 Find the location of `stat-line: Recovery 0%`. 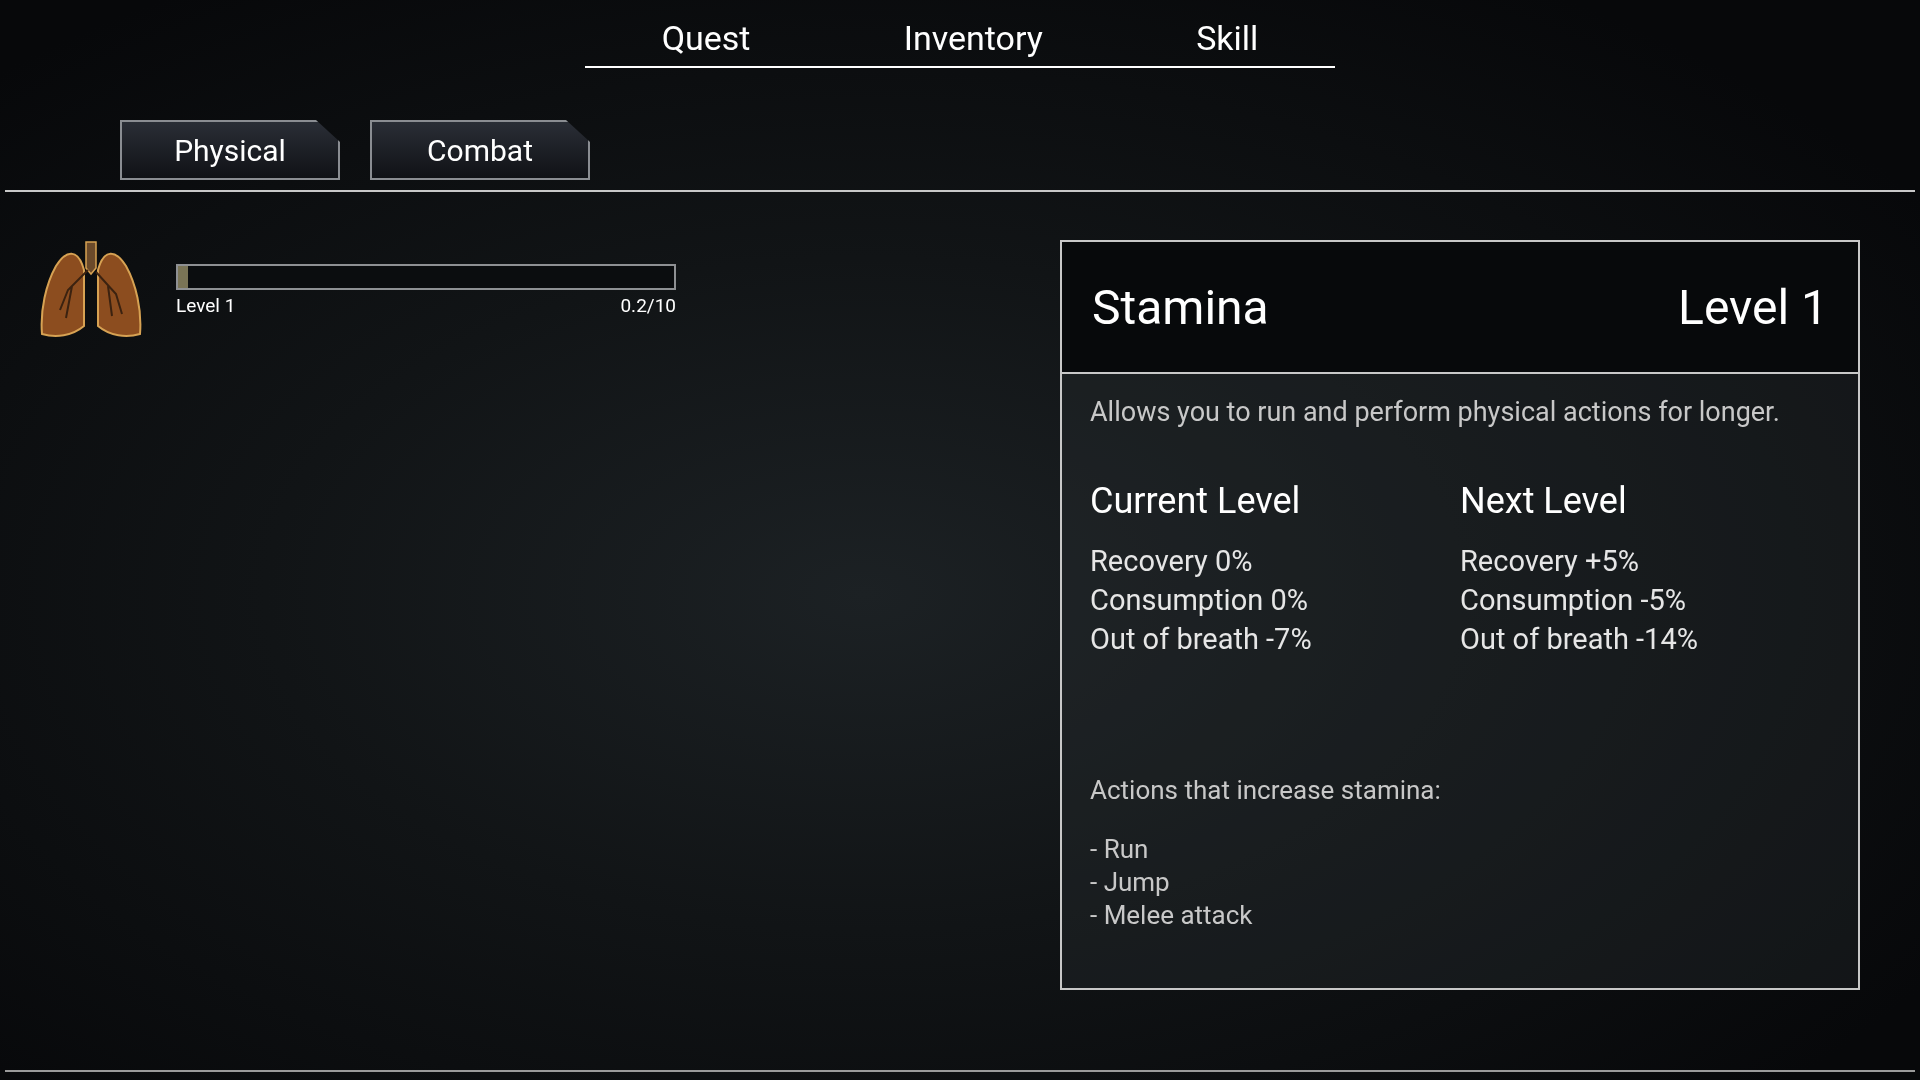

stat-line: Recovery 0% is located at coordinates (1172, 561).